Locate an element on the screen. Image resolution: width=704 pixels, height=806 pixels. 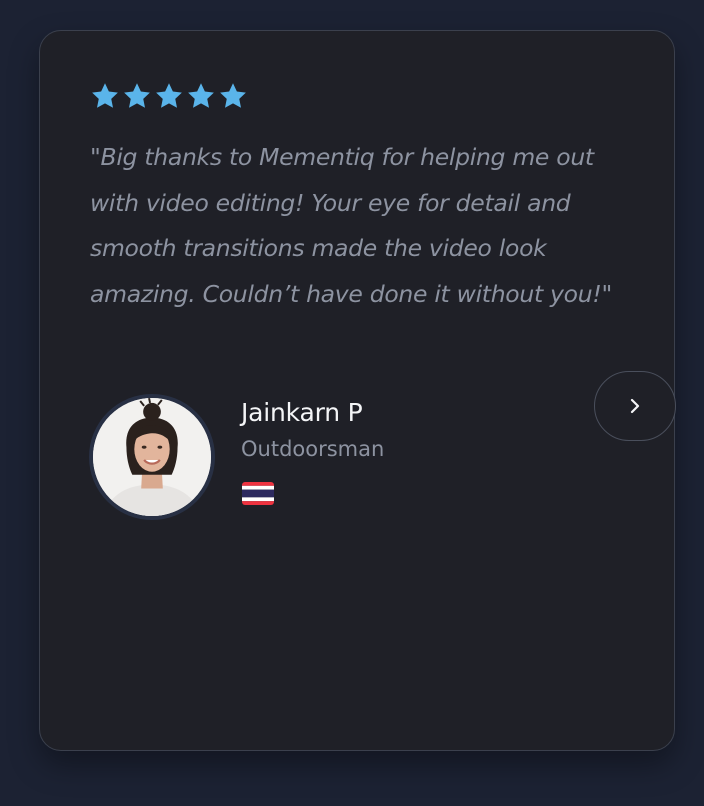
rating-stars is located at coordinates (169, 96).